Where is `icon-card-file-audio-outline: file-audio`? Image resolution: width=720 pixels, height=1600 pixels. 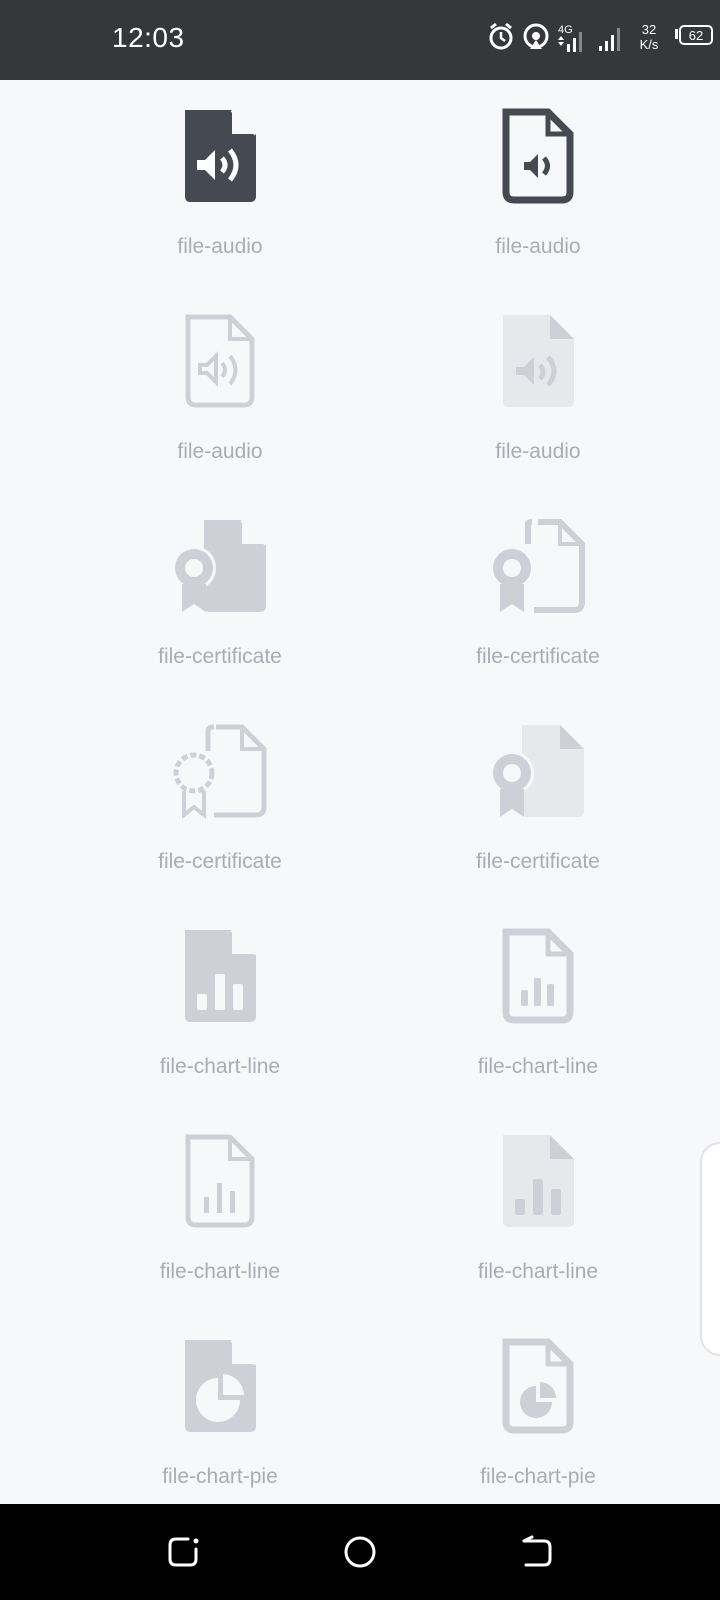
icon-card-file-audio-outline: file-audio is located at coordinates (538, 182).